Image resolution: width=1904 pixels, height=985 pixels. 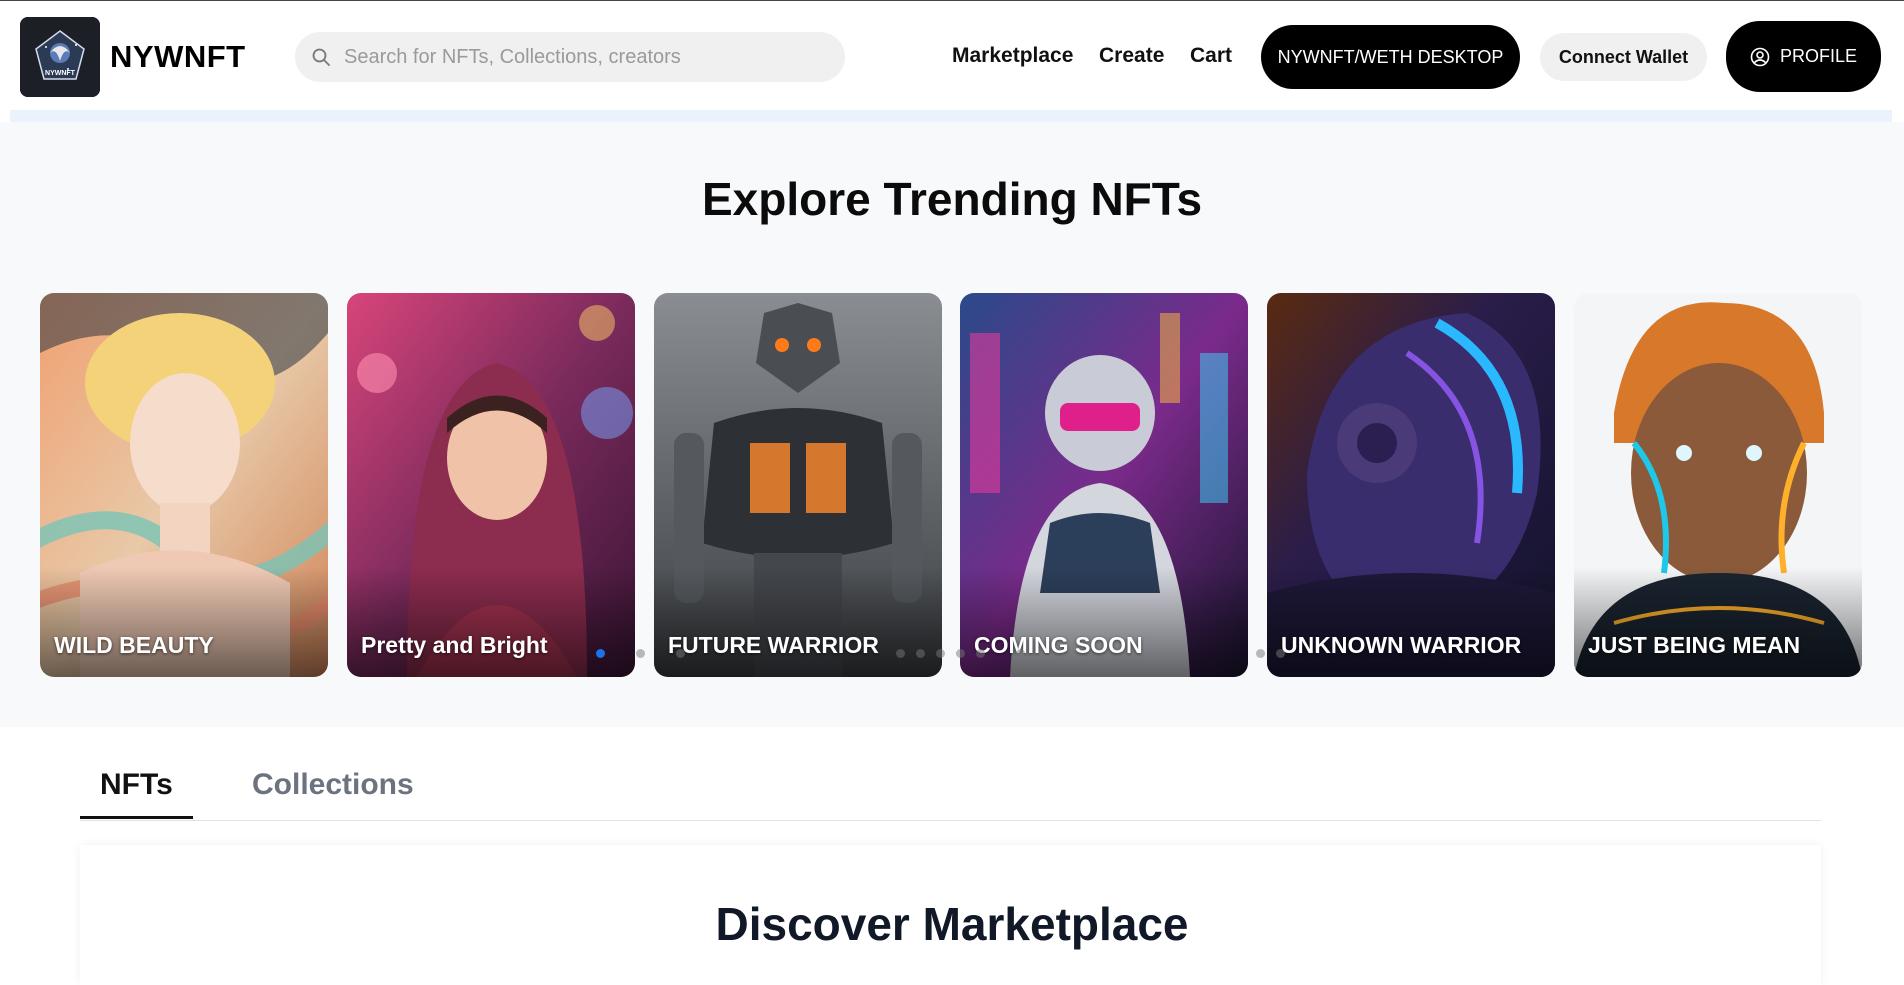 I want to click on nav-marketplace: Marketplace, so click(x=1012, y=56).